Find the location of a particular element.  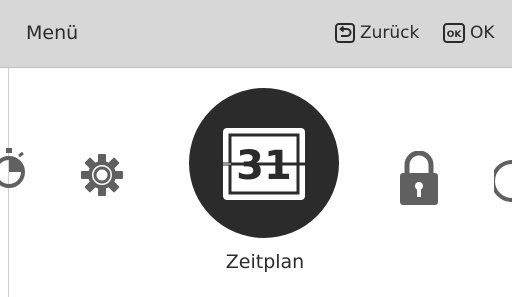

back-icon is located at coordinates (345, 33).